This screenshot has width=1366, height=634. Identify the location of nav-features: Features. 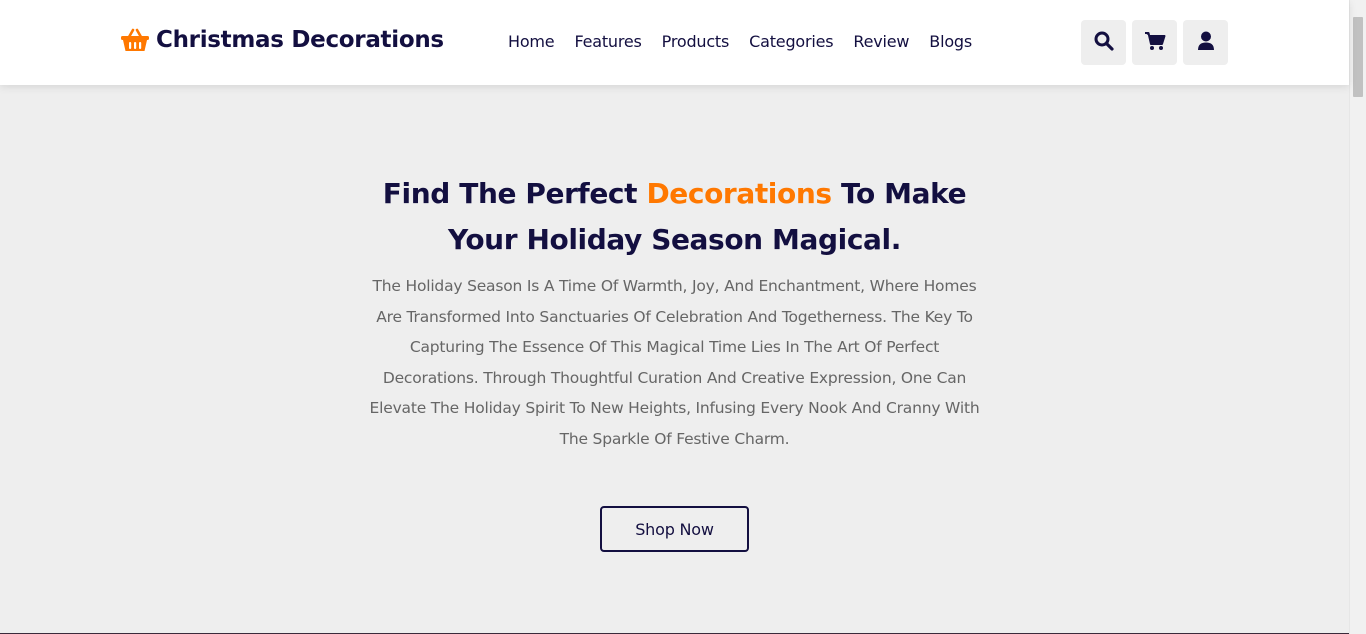
(607, 41).